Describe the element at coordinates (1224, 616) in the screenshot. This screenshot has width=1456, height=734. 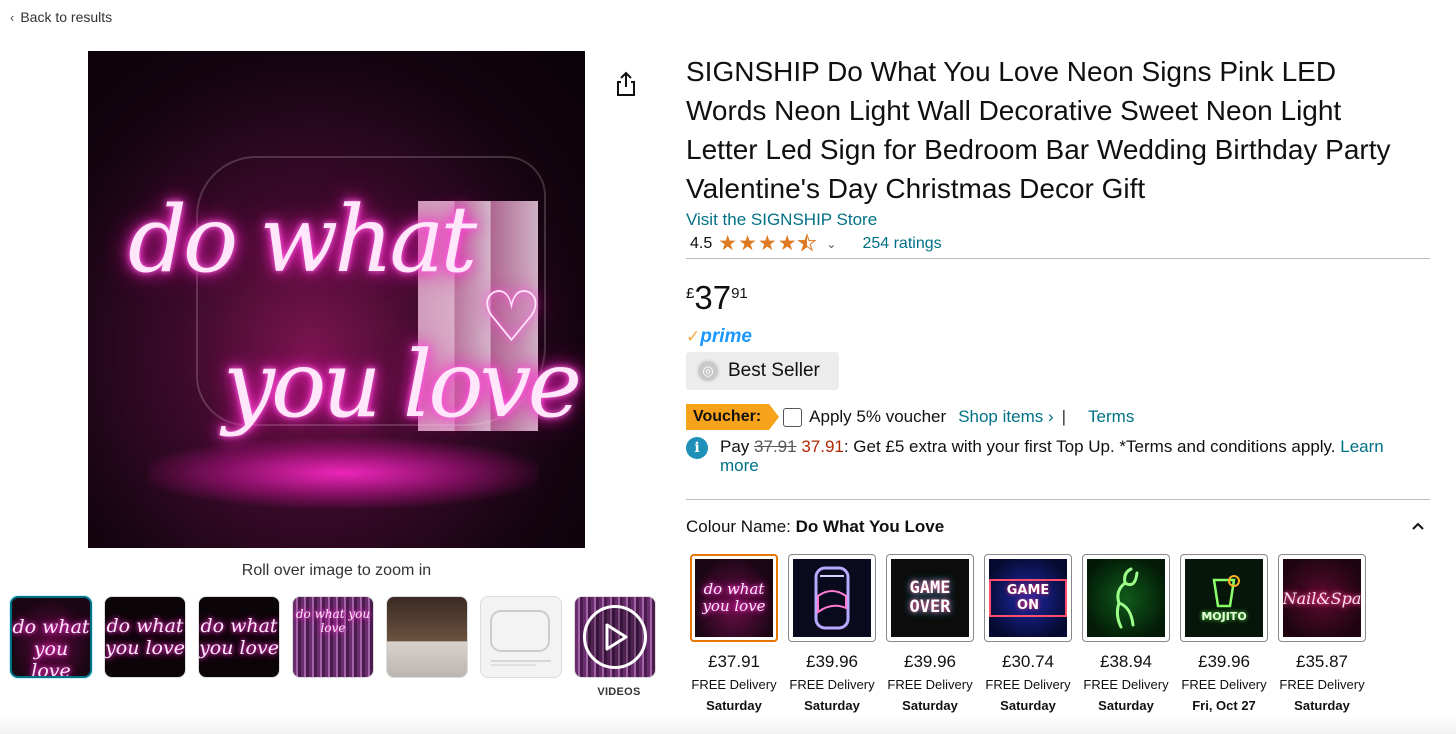
I see `swatch-image-text: MOJITO` at that location.